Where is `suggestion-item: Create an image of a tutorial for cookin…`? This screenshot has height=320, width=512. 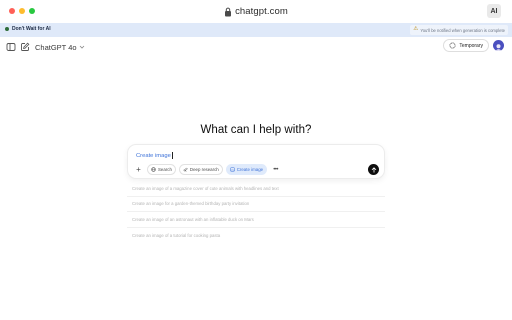 suggestion-item: Create an image of a tutorial for cookin… is located at coordinates (256, 236).